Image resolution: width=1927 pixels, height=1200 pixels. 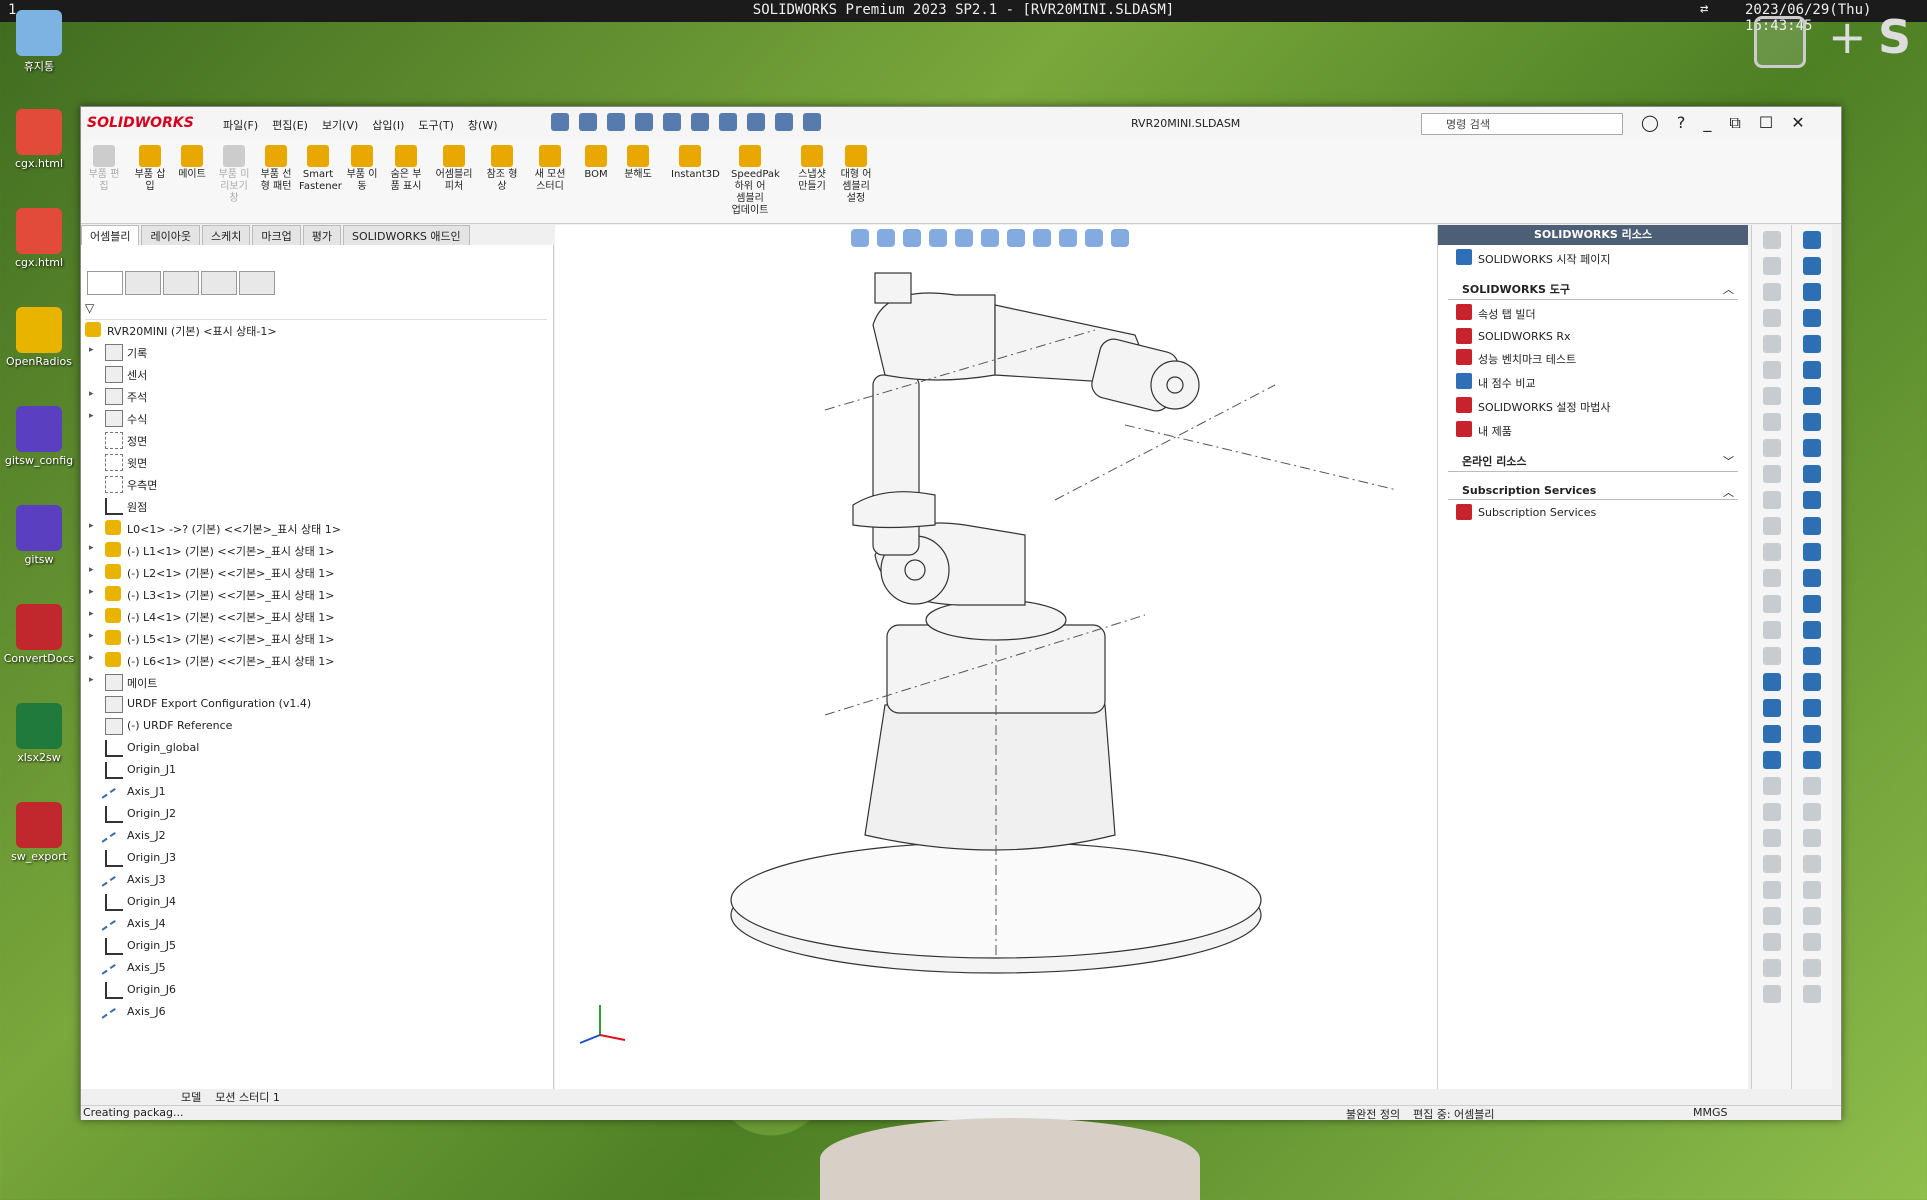 What do you see at coordinates (1894, 37) in the screenshot?
I see `s-logo-icon: S` at bounding box center [1894, 37].